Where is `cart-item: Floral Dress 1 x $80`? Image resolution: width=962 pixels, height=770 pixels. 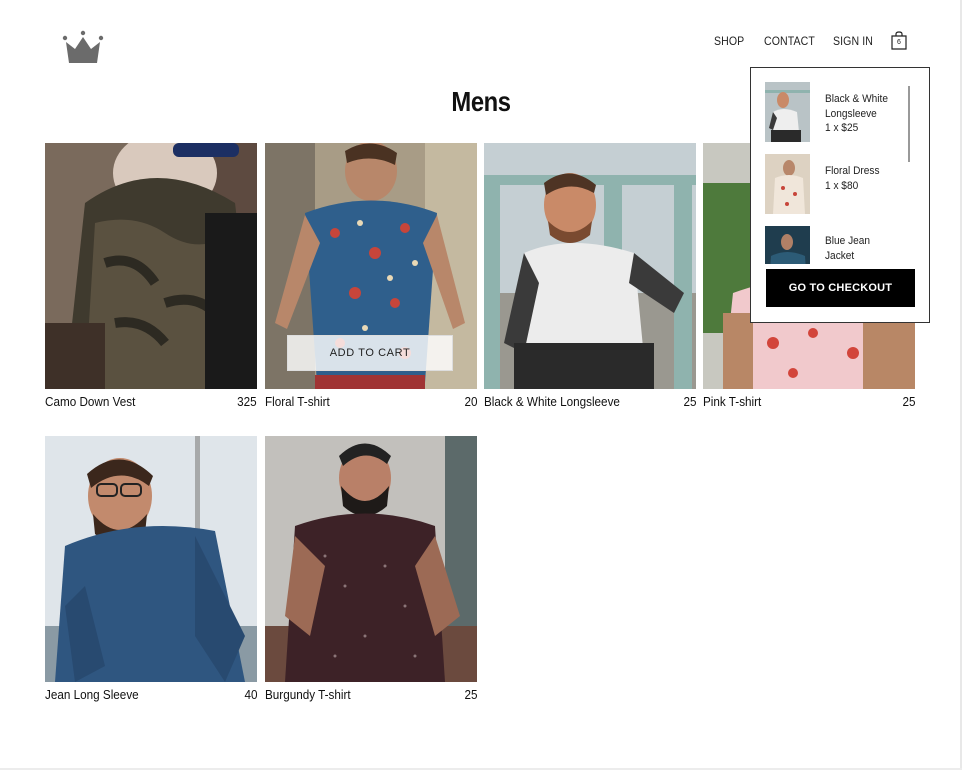
cart-item: Floral Dress 1 x $80 is located at coordinates (840, 184).